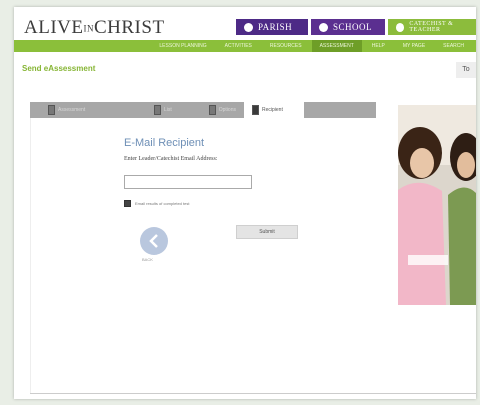 Image resolution: width=480 pixels, height=405 pixels. Describe the element at coordinates (182, 46) in the screenshot. I see `nav-item-lesson-planning: LESSON PLANNING` at that location.